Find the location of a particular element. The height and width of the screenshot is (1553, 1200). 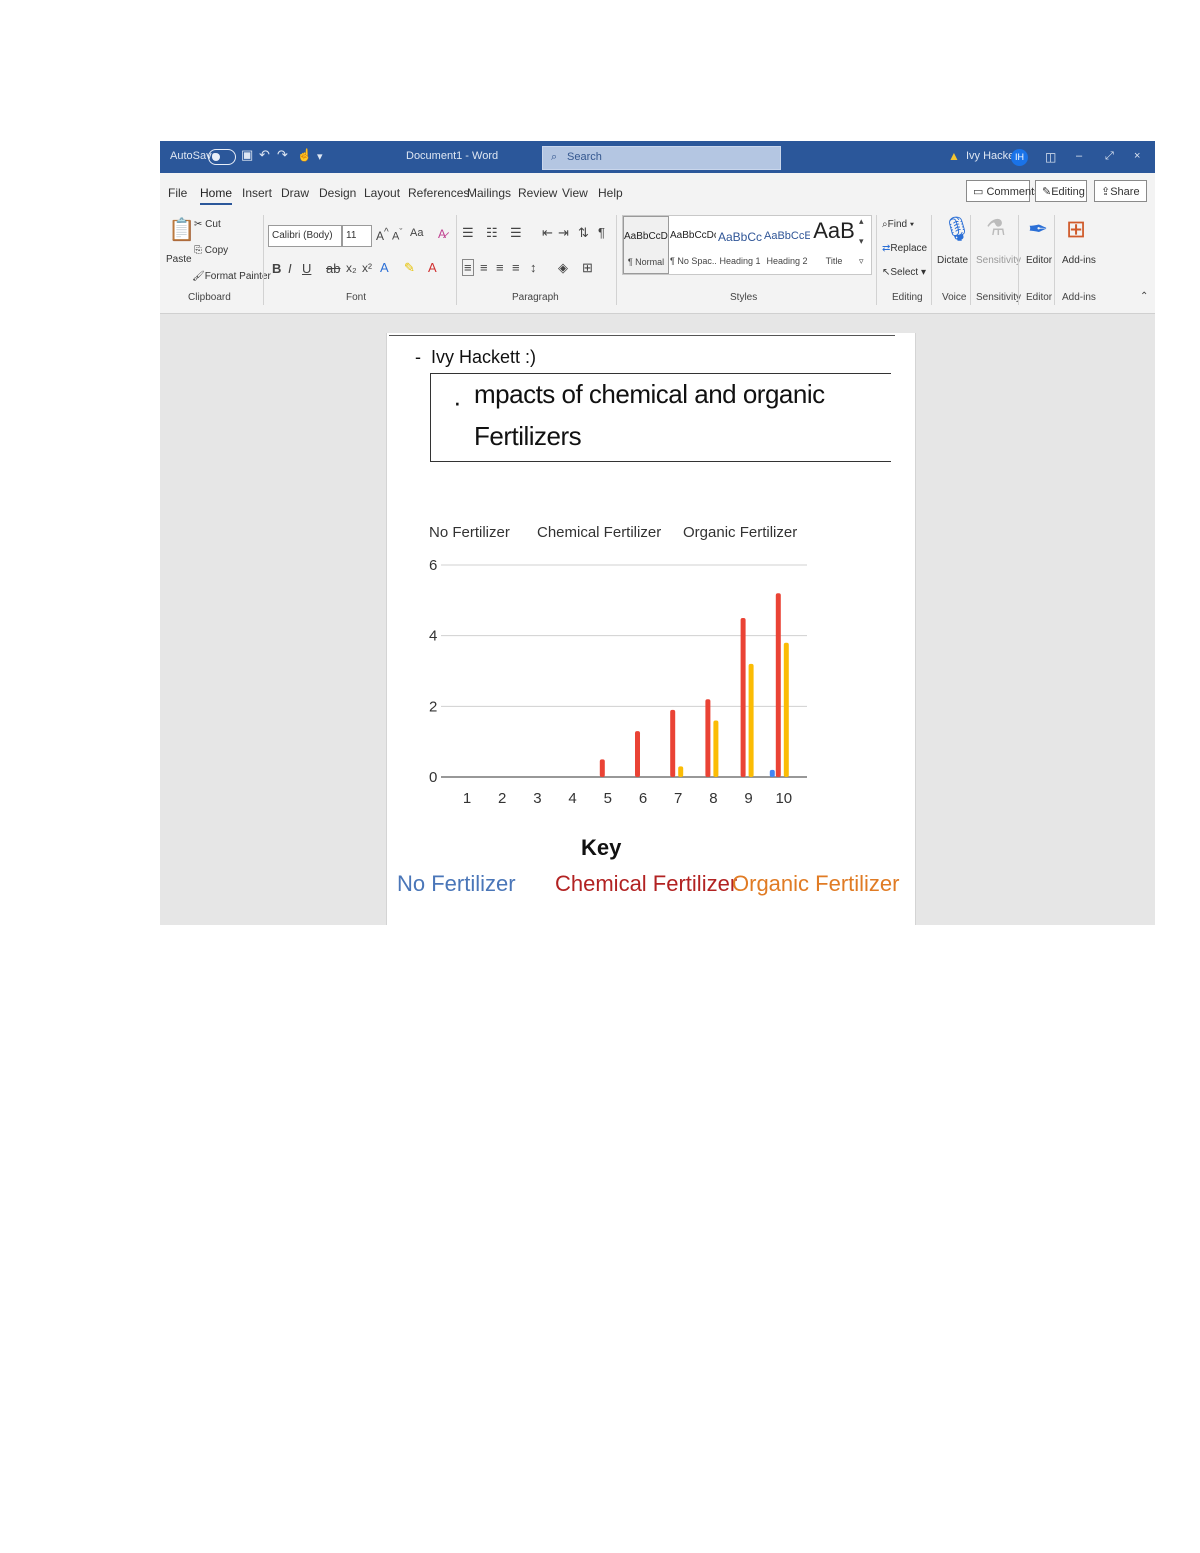

user-name: Ivy Hacket is located at coordinates (991, 156).